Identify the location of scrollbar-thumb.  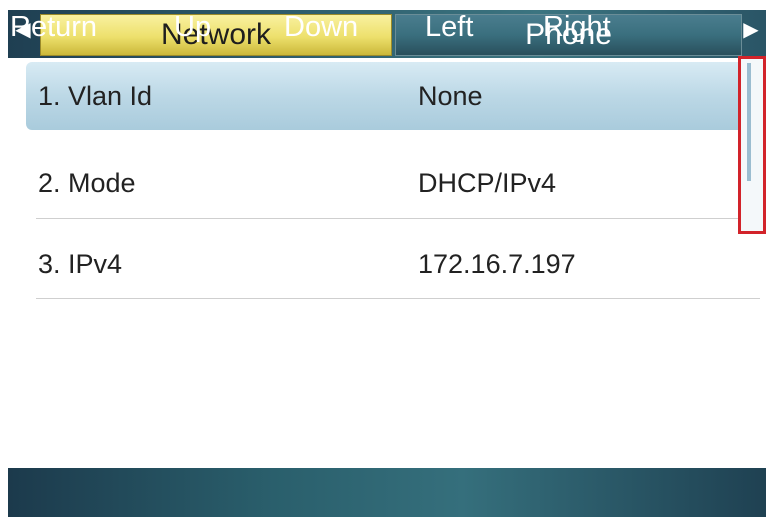
(749, 122).